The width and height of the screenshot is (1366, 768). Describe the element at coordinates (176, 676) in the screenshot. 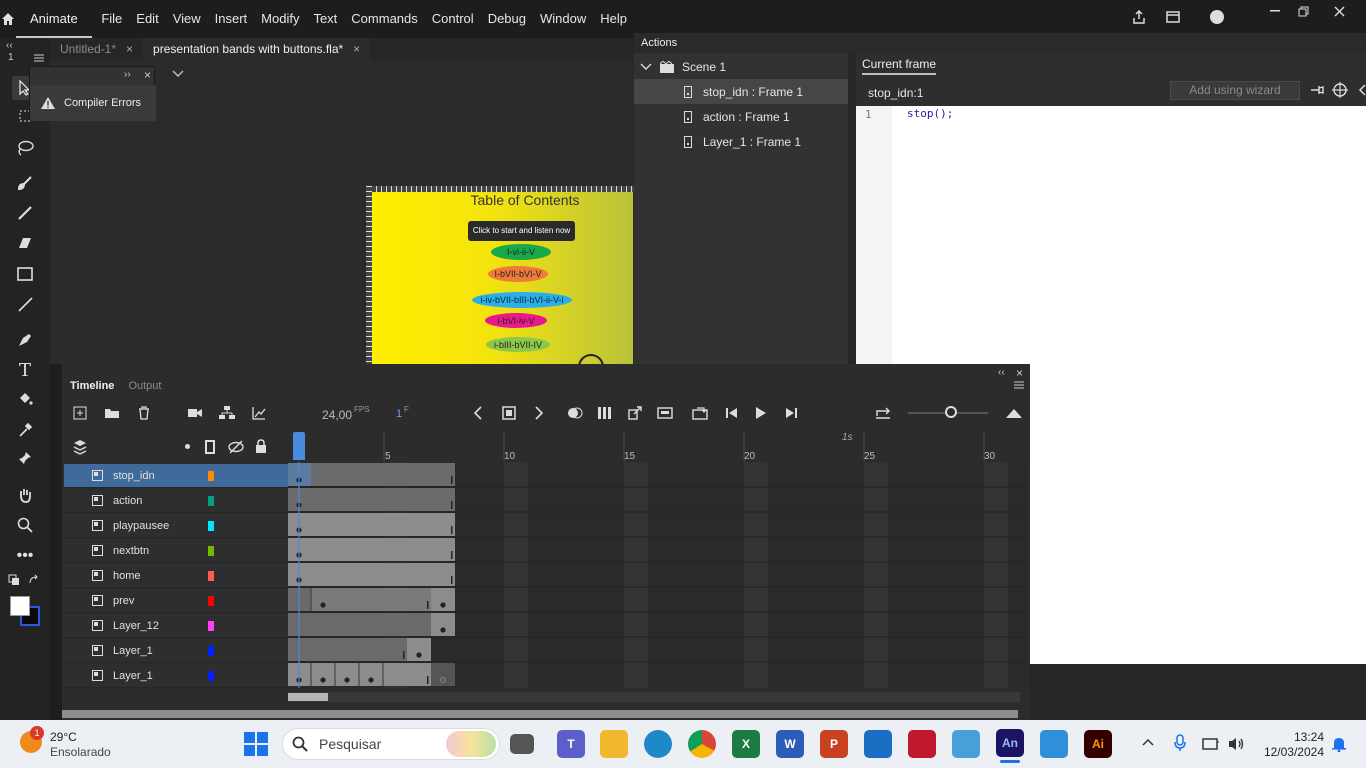

I see `layer-row-layer-1-b: Layer_1` at that location.